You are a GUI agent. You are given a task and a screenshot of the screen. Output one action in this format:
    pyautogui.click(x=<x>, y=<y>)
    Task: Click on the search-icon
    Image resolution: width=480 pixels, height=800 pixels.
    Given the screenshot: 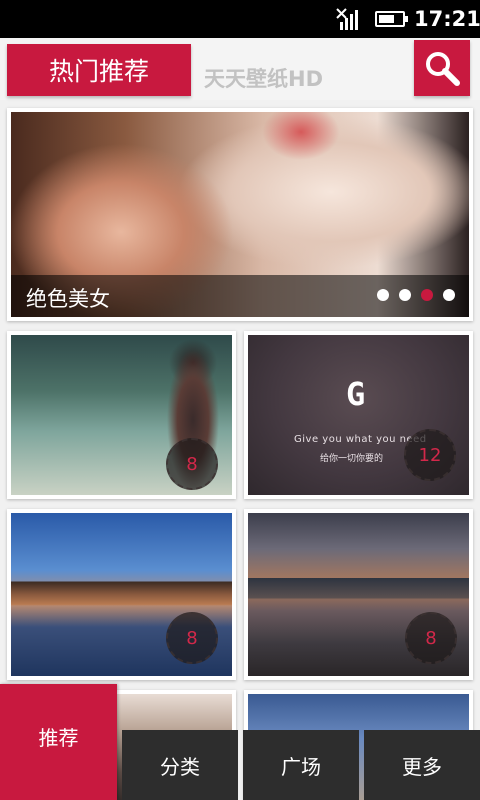 What is the action you would take?
    pyautogui.click(x=443, y=69)
    